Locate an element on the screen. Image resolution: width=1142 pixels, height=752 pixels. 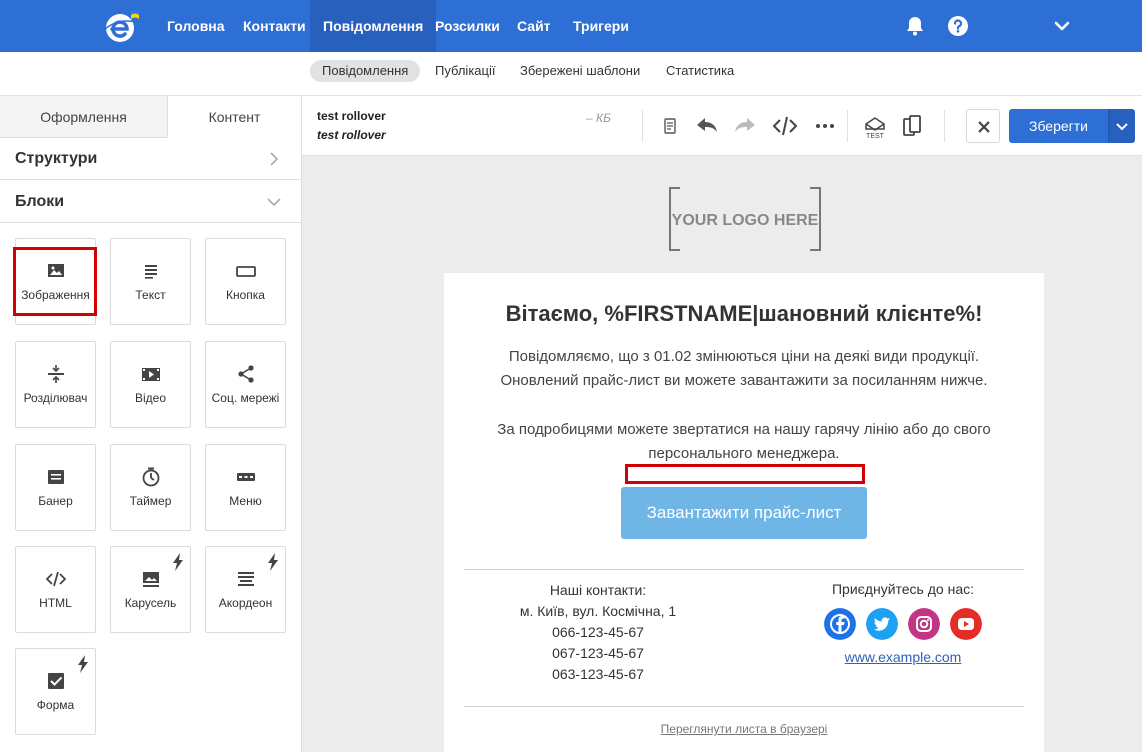
nav-contacts: Контакти is located at coordinates (274, 26).